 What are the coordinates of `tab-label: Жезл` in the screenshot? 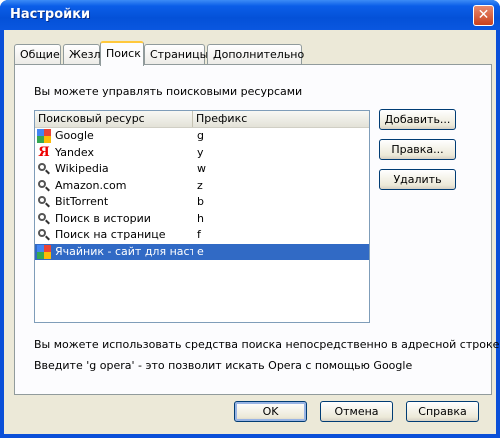 It's located at (85, 54).